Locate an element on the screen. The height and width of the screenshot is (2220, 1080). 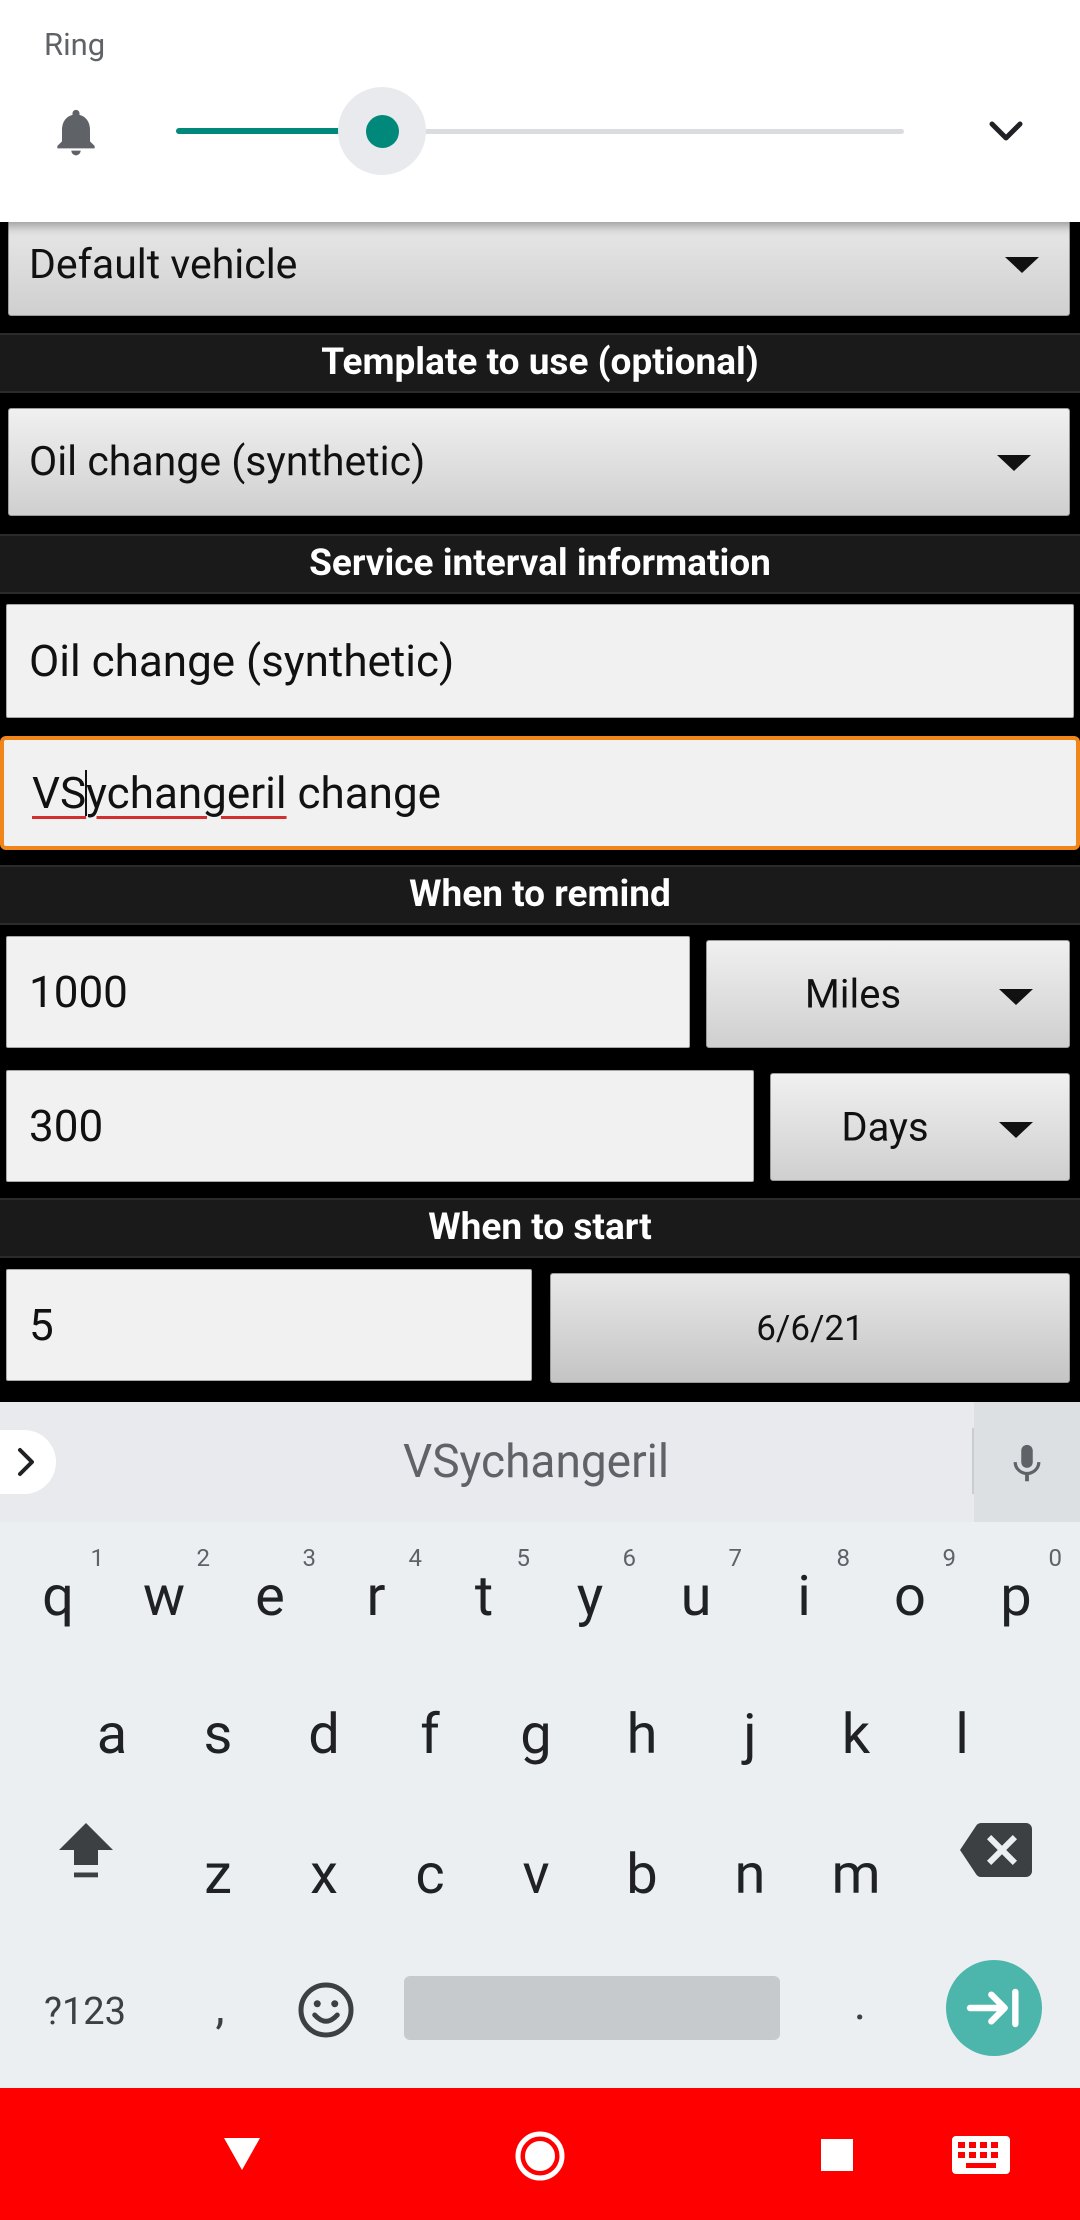
start-value-field: 5 is located at coordinates (269, 1325).